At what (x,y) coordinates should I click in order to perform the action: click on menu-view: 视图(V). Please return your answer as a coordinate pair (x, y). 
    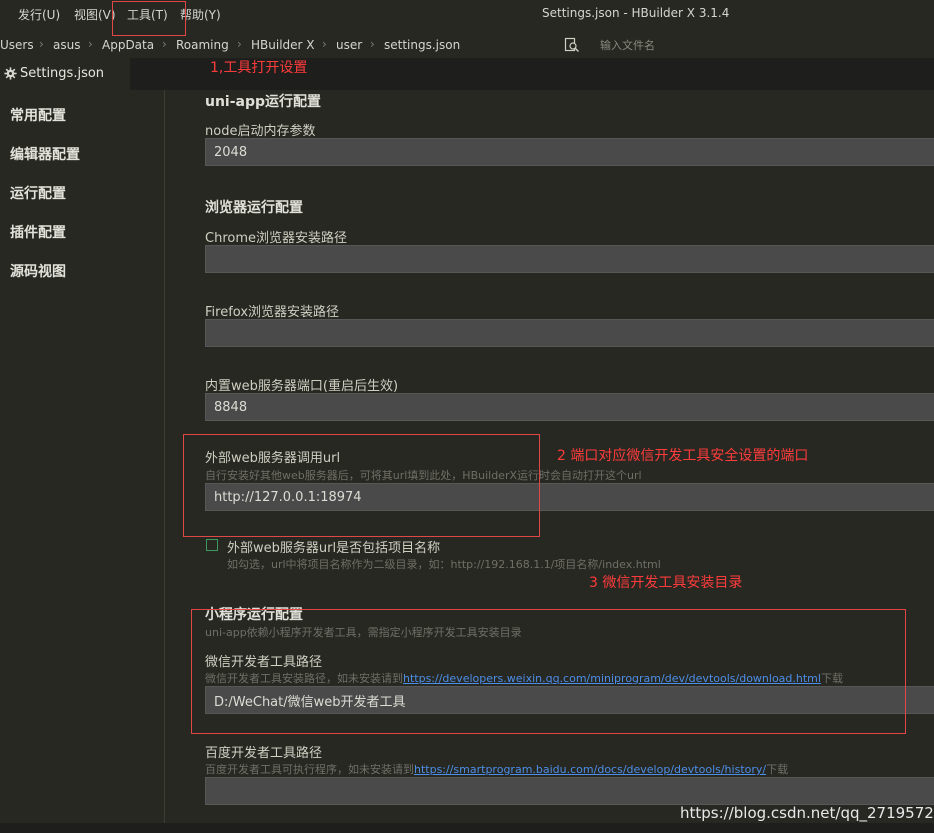
    Looking at the image, I should click on (95, 14).